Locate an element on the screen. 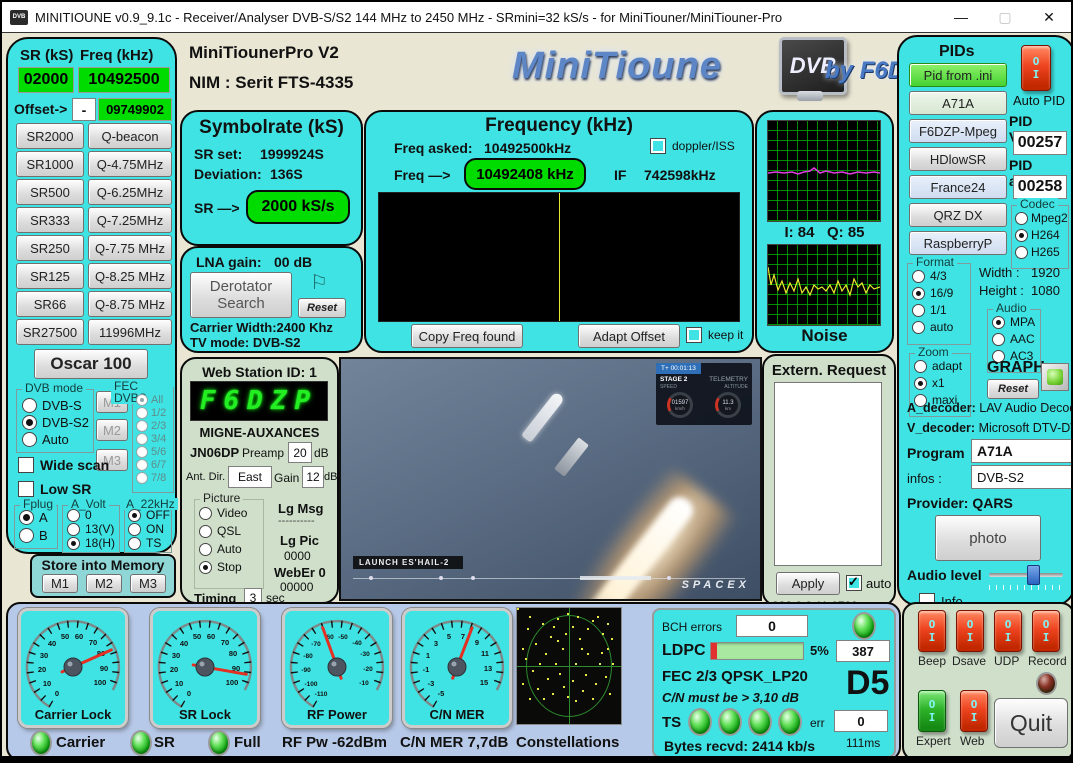 Image resolution: width=1073 pixels, height=763 pixels. pid-preset-button: F6DZP-Mpeg is located at coordinates (958, 131).